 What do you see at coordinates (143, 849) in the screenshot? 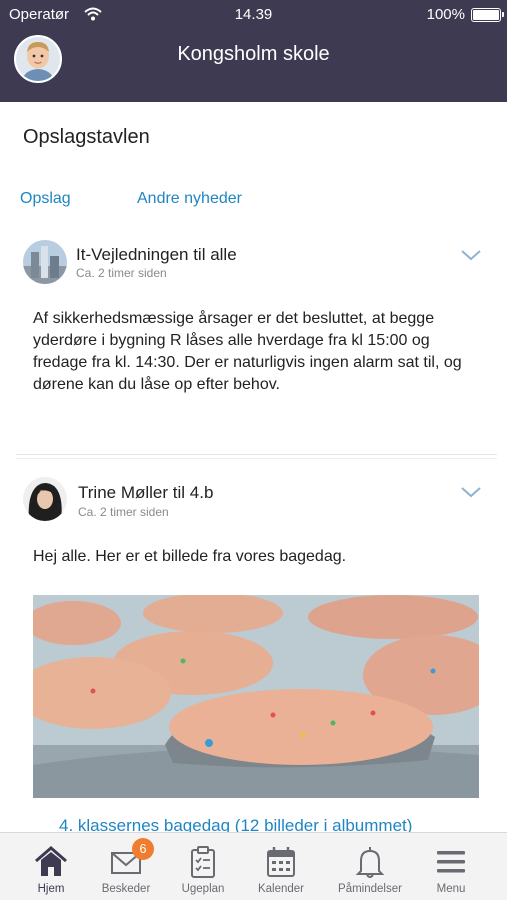
I see `messages-badge: 6` at bounding box center [143, 849].